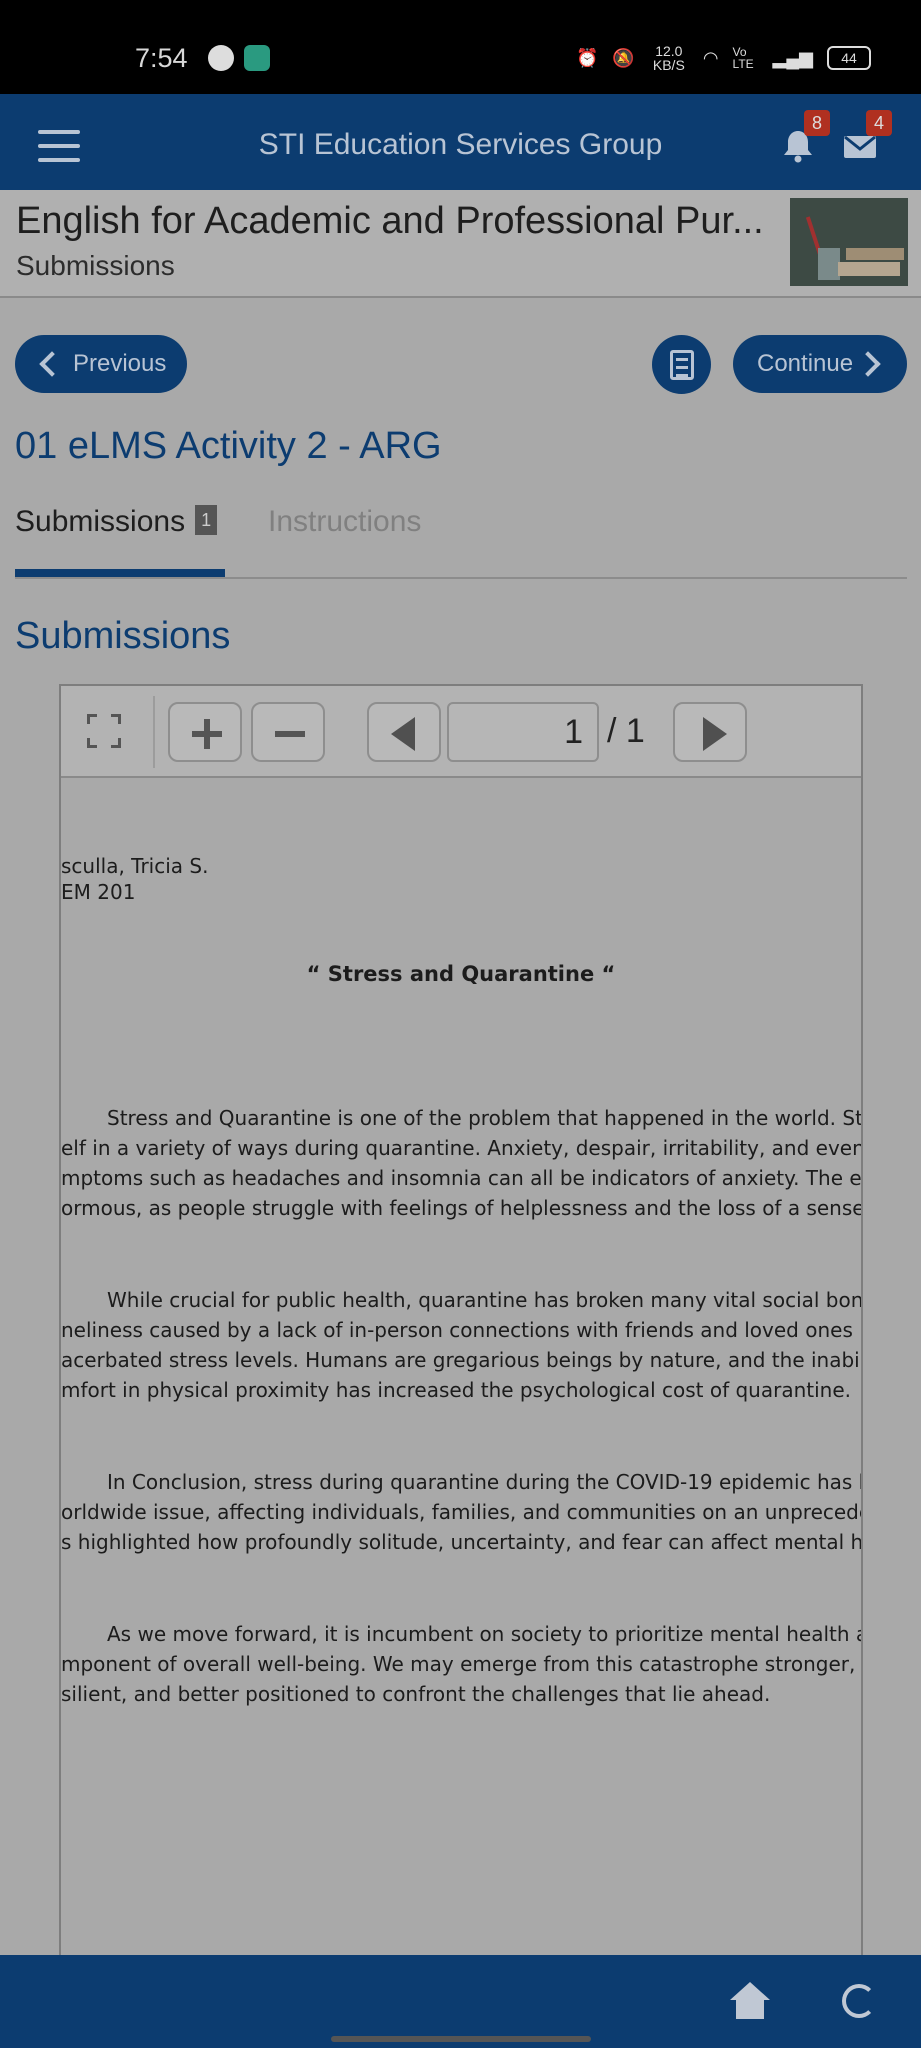  Describe the element at coordinates (623, 57) in the screenshot. I see `mute-icon: 🔕` at that location.